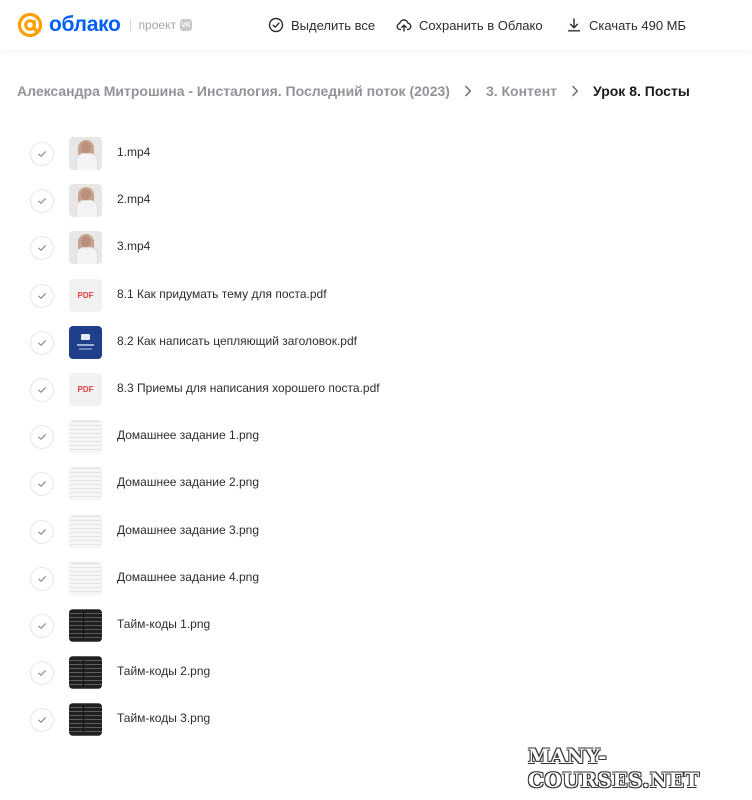 The width and height of the screenshot is (752, 800). I want to click on cloud-logo: облако проект VK, so click(104, 25).